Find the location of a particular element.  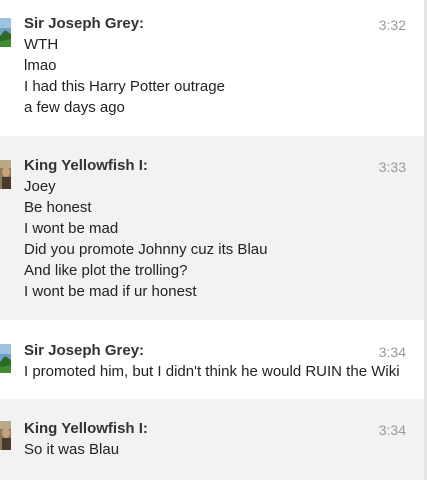

message-line: I wont be mad if ur honest is located at coordinates (110, 291).